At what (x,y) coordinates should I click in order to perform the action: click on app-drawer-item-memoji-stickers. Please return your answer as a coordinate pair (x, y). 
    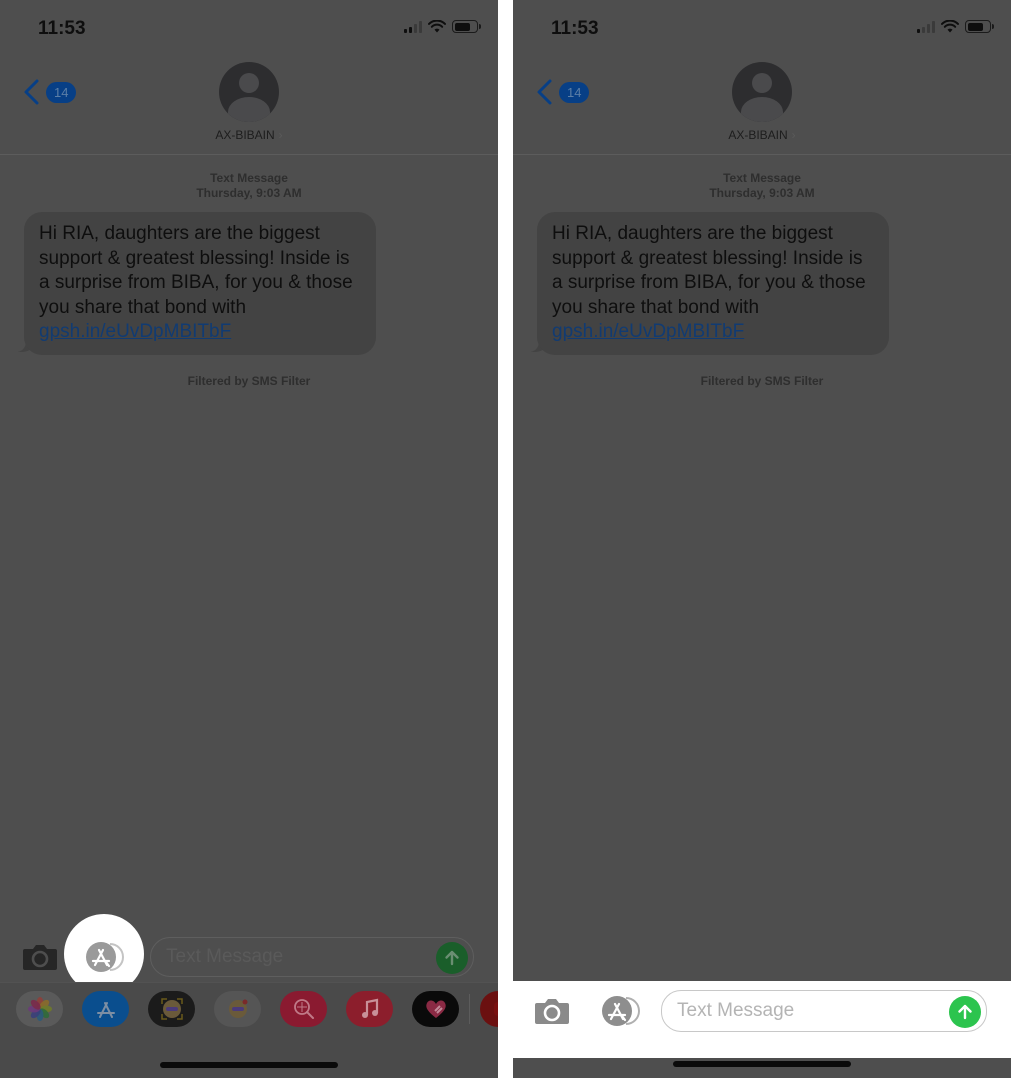
    Looking at the image, I should click on (171, 1009).